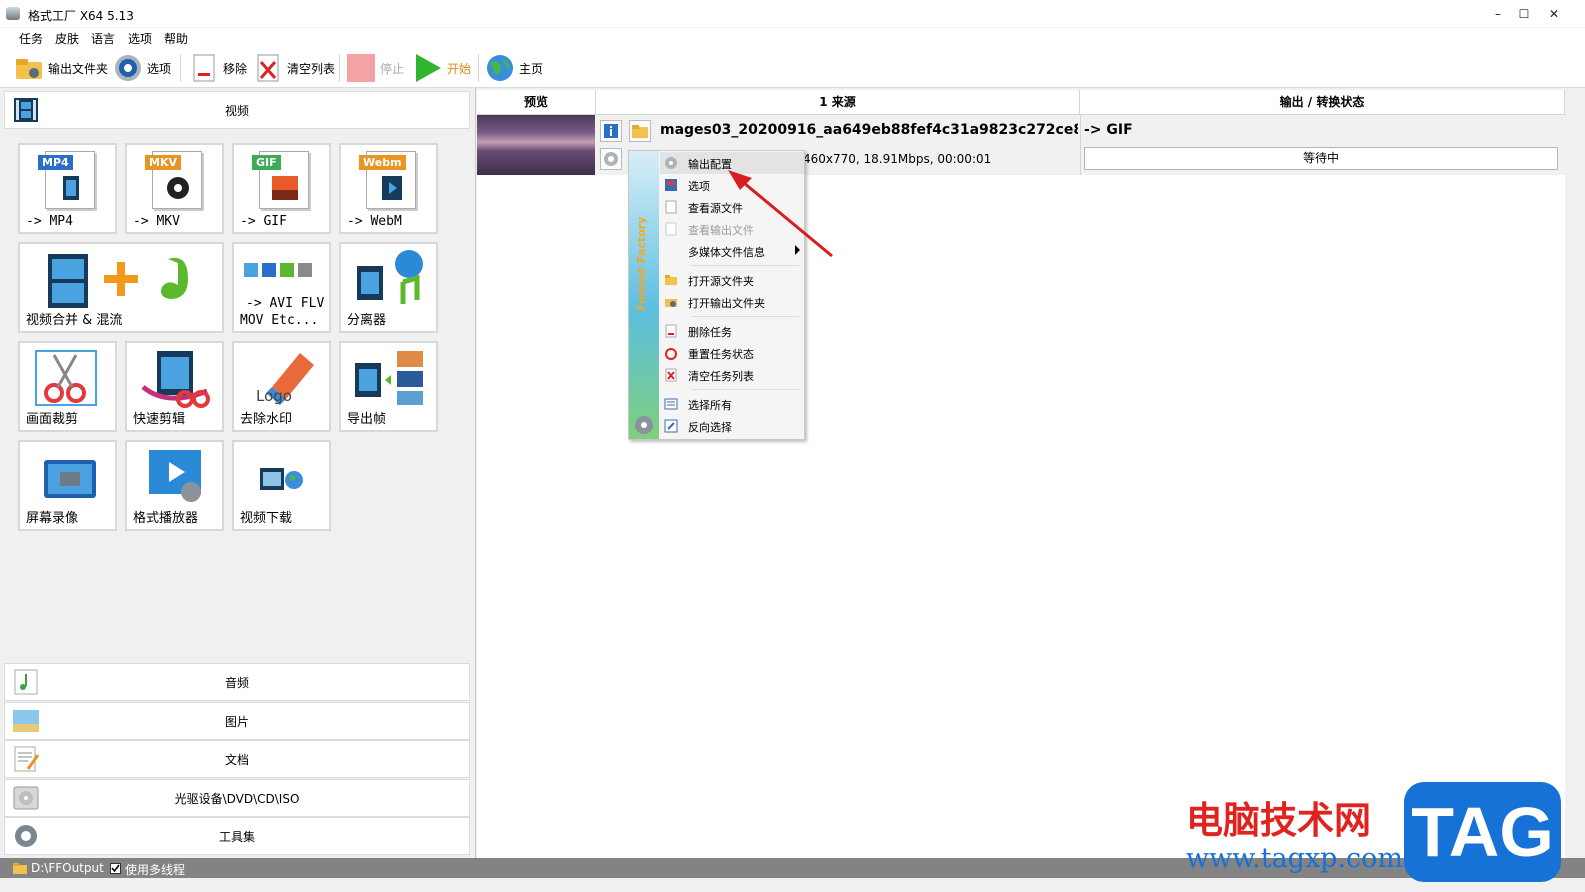  What do you see at coordinates (374, 221) in the screenshot?
I see `convert-webm-label: -> WebM` at bounding box center [374, 221].